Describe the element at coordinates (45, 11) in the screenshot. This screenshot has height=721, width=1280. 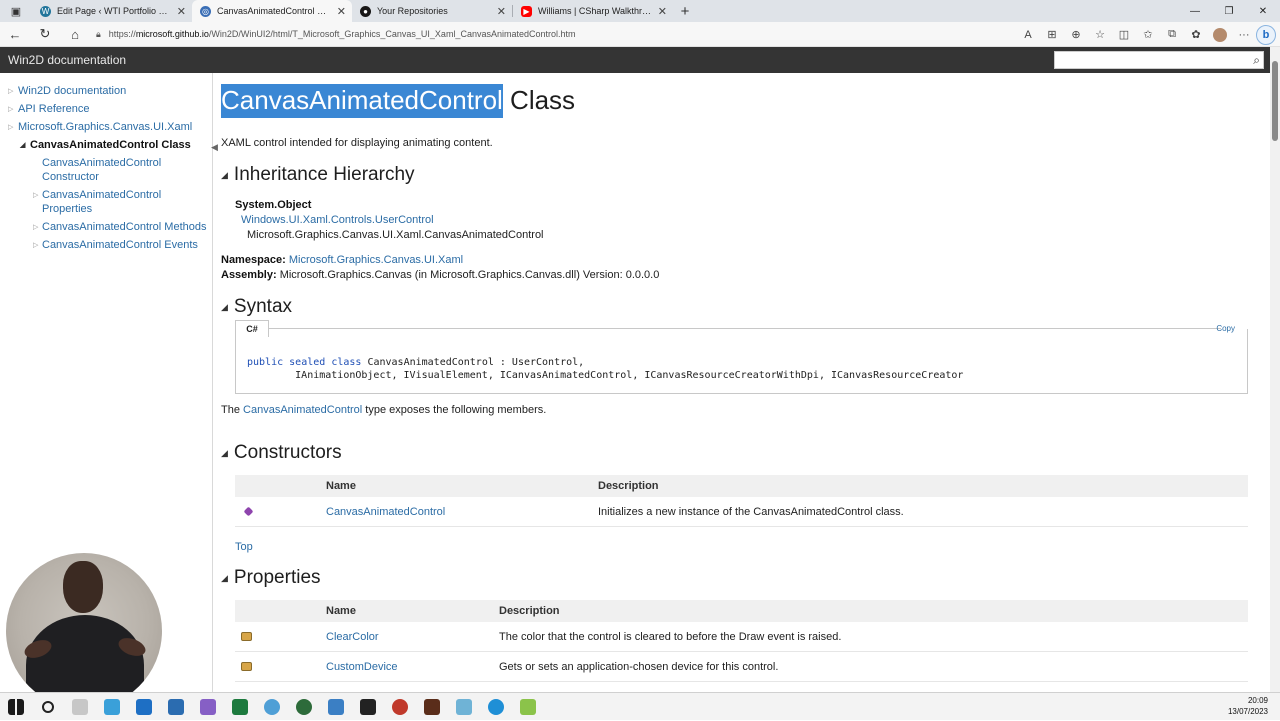
I see `wordpress-icon: W` at that location.